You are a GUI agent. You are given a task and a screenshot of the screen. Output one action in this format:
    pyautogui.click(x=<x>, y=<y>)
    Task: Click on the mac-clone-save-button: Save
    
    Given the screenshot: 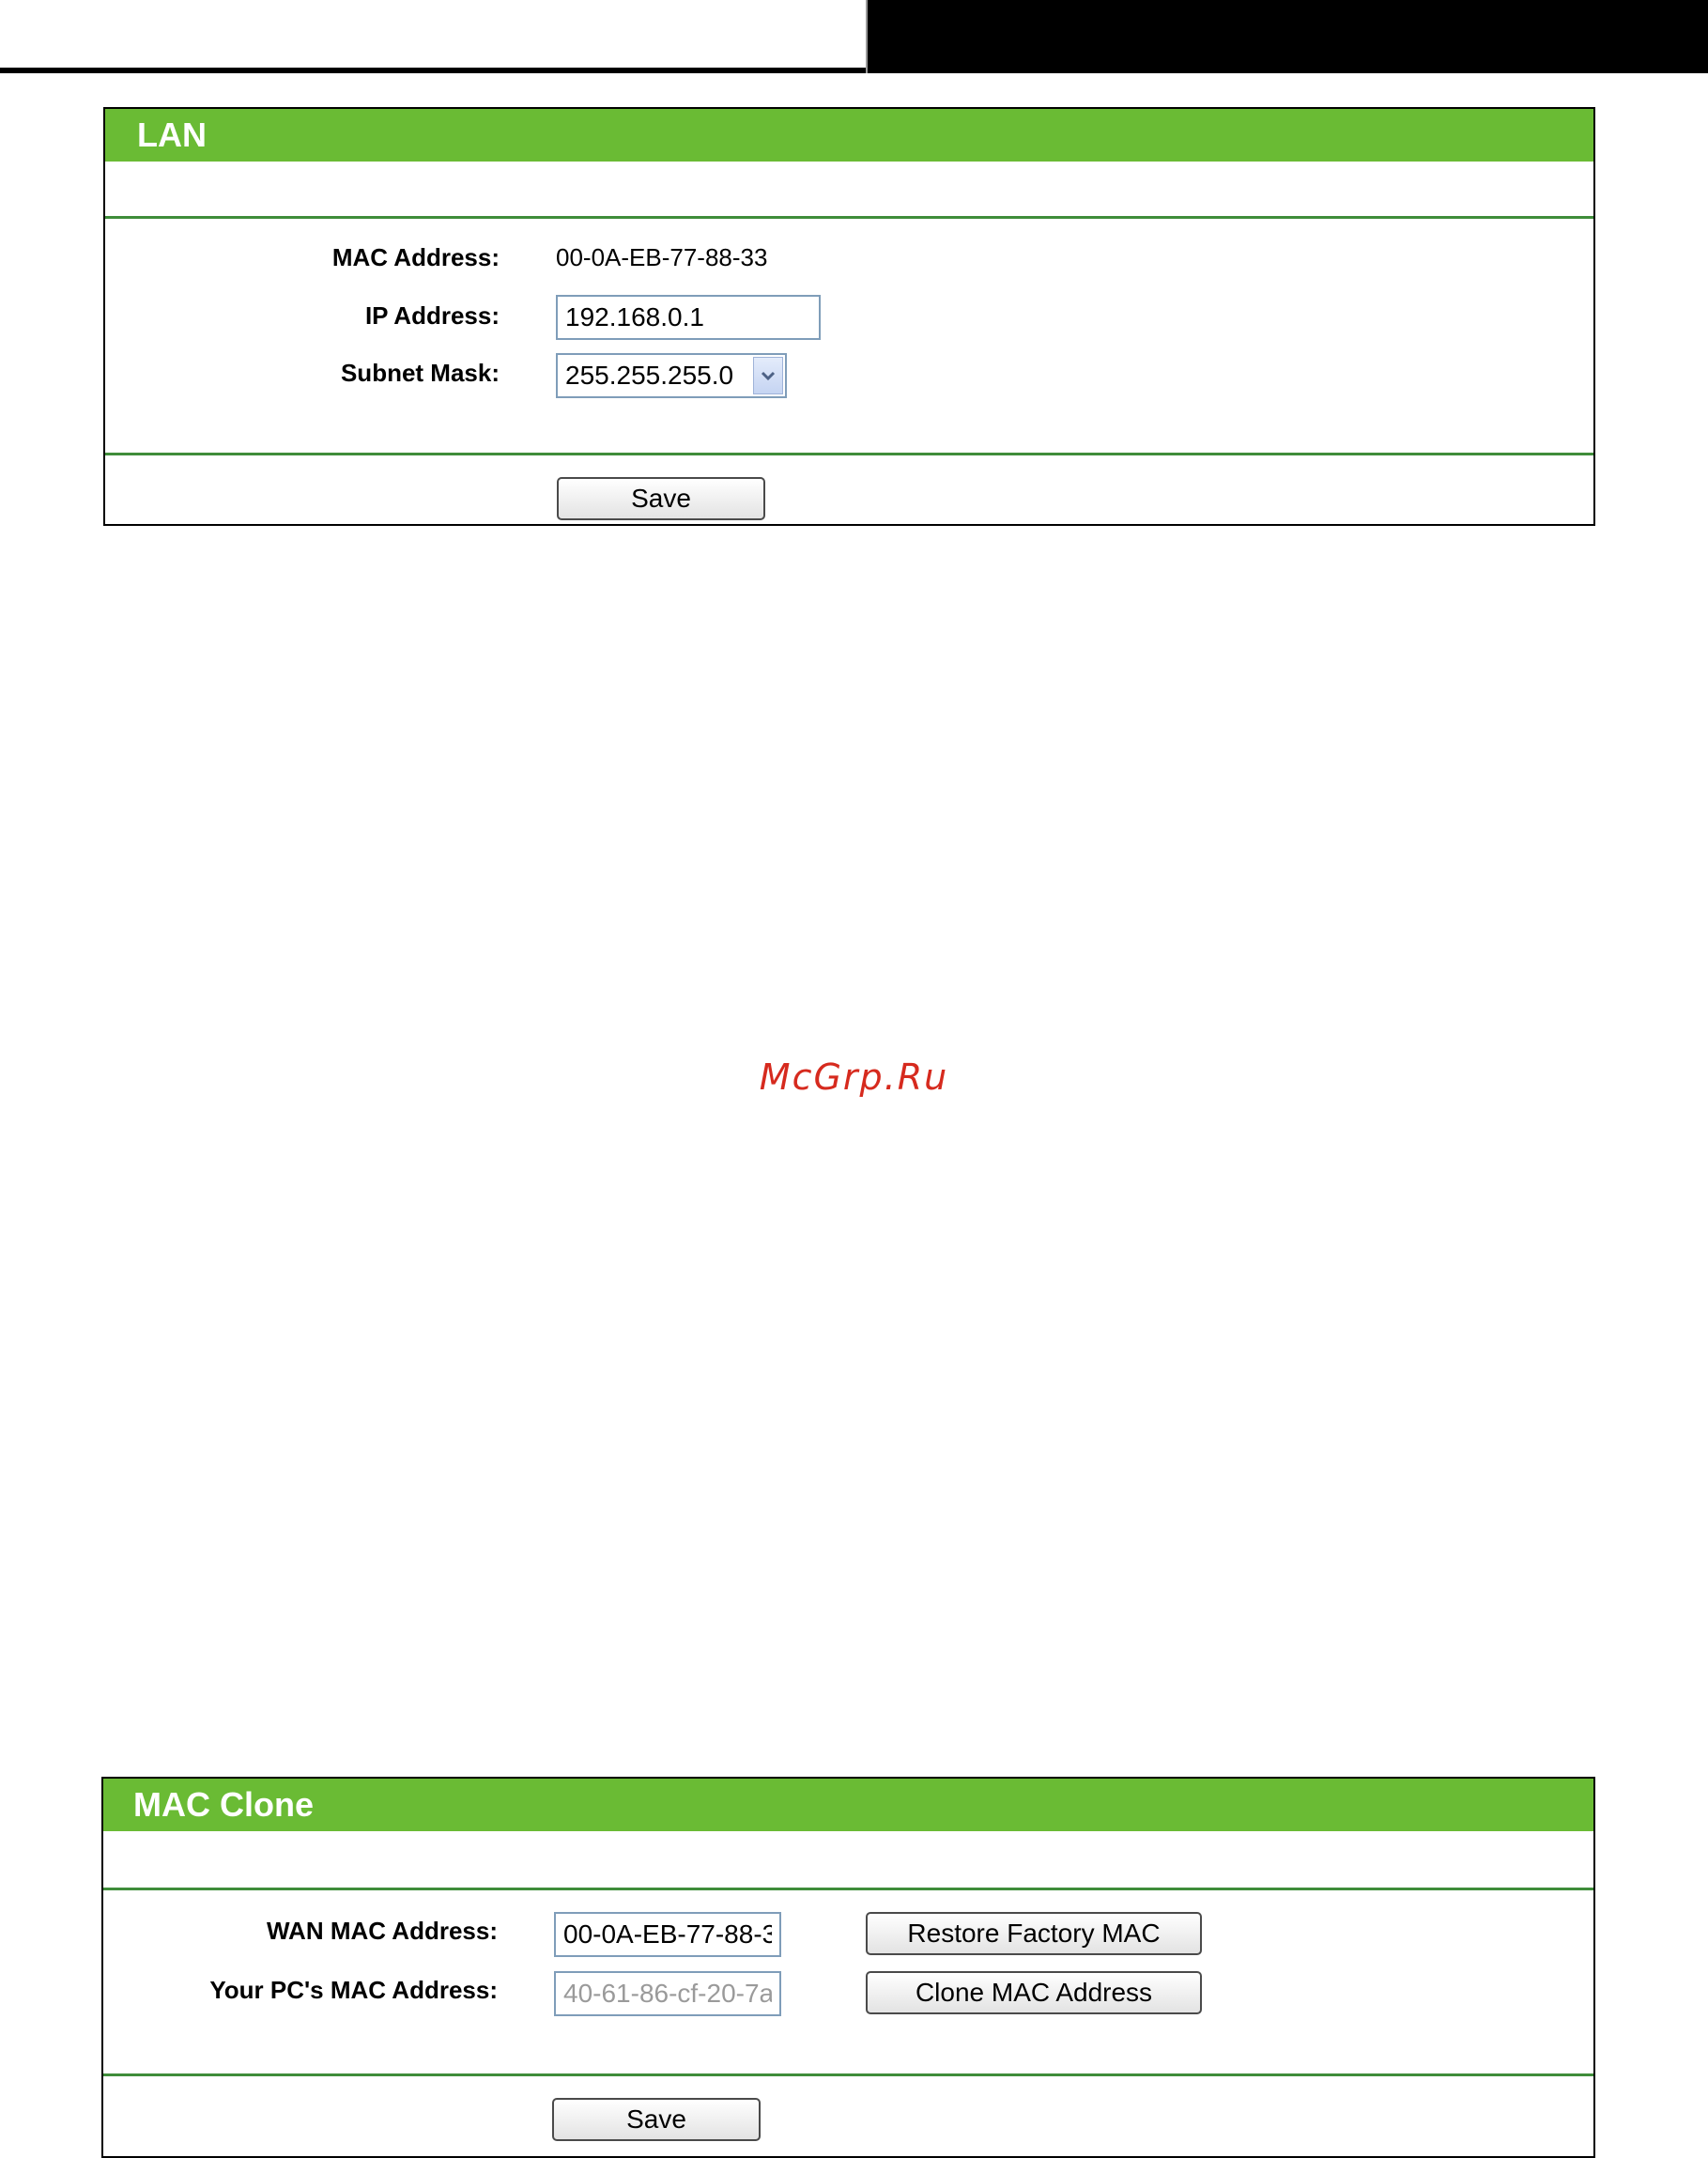 What is the action you would take?
    pyautogui.click(x=656, y=2119)
    